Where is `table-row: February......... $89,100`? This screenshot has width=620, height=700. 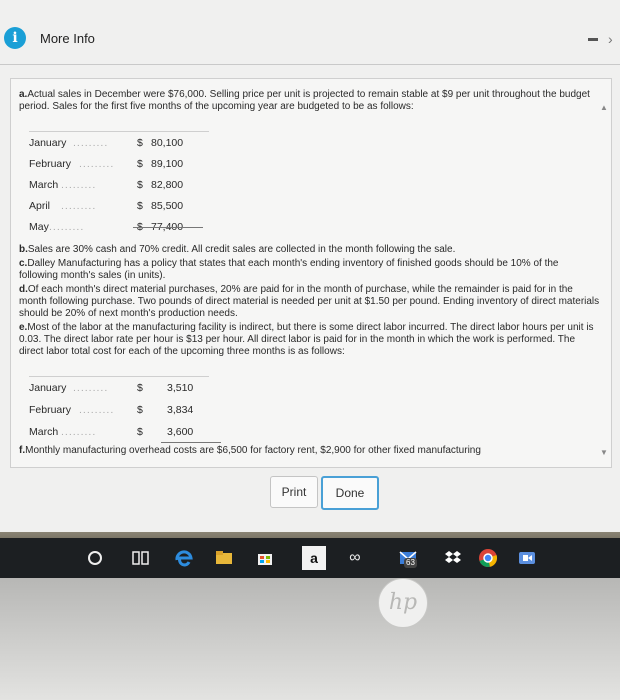 table-row: February......... $89,100 is located at coordinates (139, 164).